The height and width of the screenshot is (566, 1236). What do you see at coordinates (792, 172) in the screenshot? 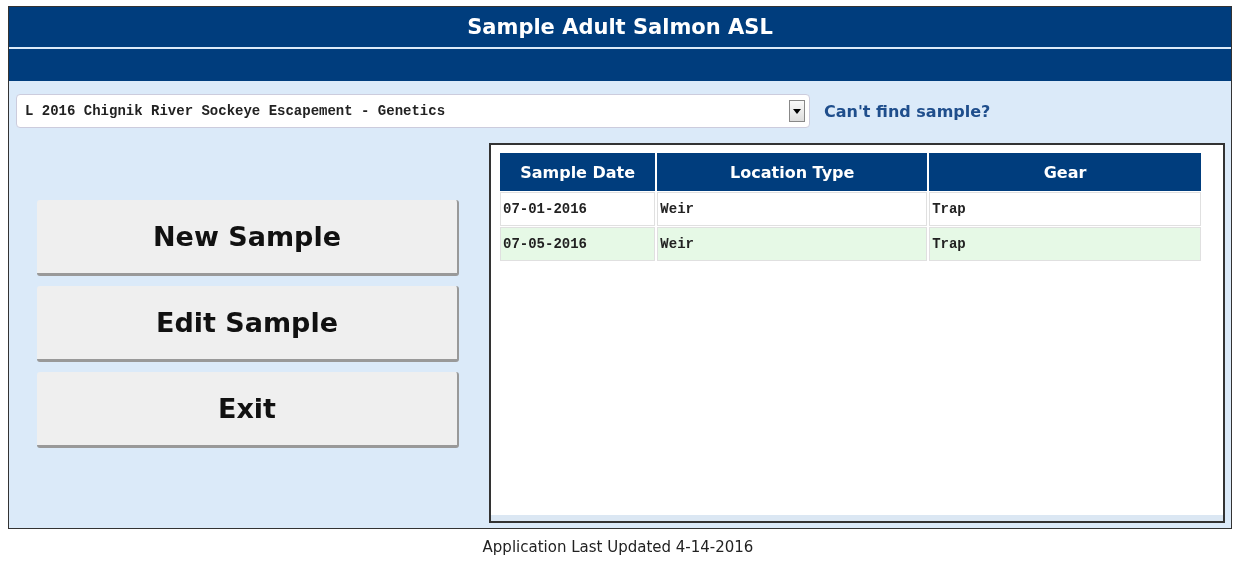
I see `column-header: Location Type` at bounding box center [792, 172].